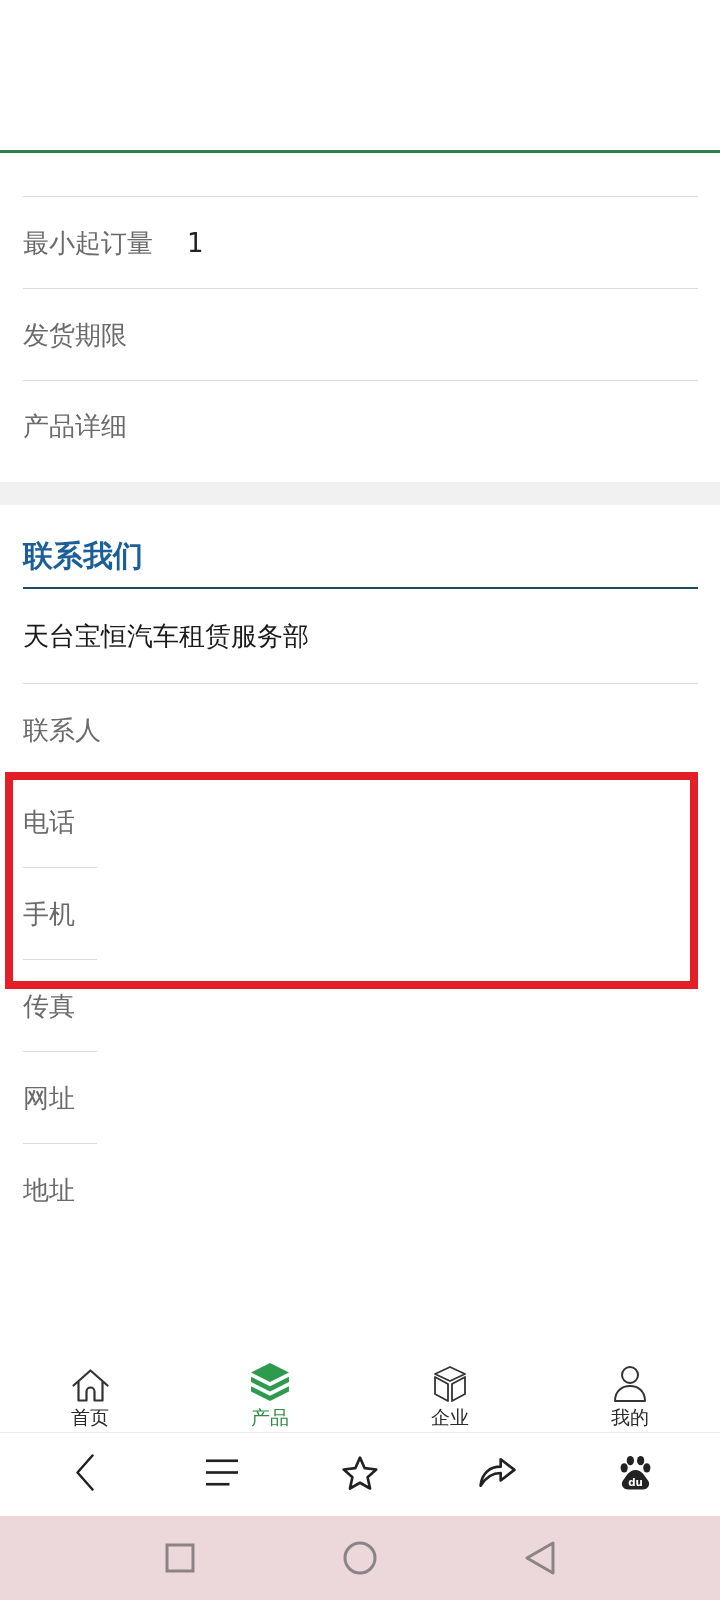 The height and width of the screenshot is (1600, 720). What do you see at coordinates (49, 914) in the screenshot?
I see `field-label: 手机` at bounding box center [49, 914].